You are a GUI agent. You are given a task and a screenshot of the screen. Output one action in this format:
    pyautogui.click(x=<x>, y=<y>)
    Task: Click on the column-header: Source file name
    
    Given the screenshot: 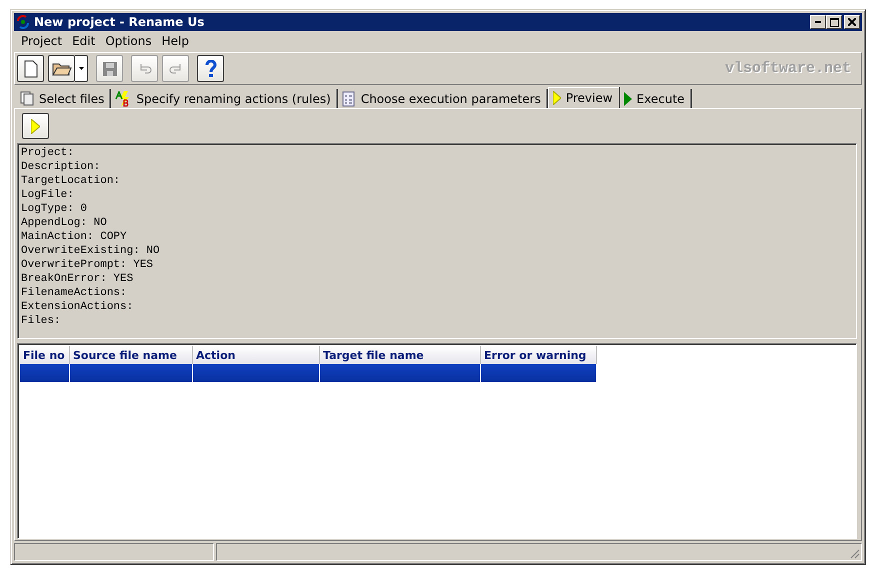 What is the action you would take?
    pyautogui.click(x=131, y=355)
    